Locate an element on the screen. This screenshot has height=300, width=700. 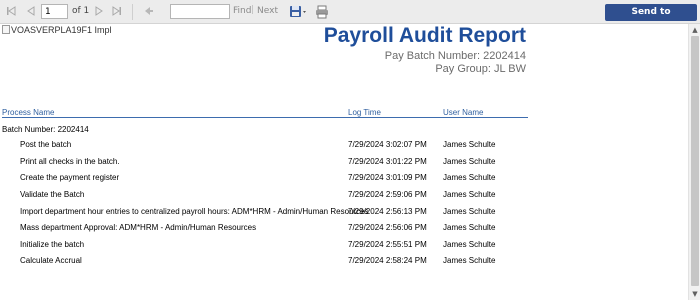
process-name-cell: Initialize the batch is located at coordinates (52, 244).